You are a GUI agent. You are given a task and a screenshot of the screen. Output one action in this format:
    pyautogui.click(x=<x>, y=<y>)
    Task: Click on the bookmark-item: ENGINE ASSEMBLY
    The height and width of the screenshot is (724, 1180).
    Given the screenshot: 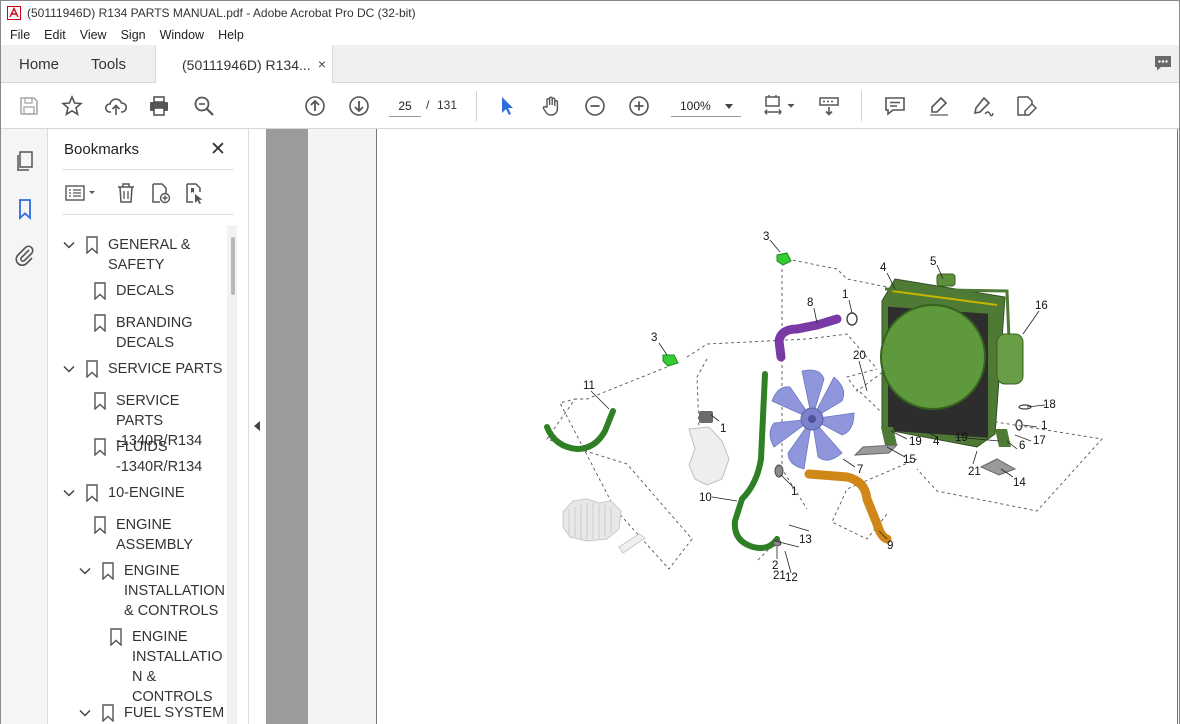 What is the action you would take?
    pyautogui.click(x=143, y=535)
    